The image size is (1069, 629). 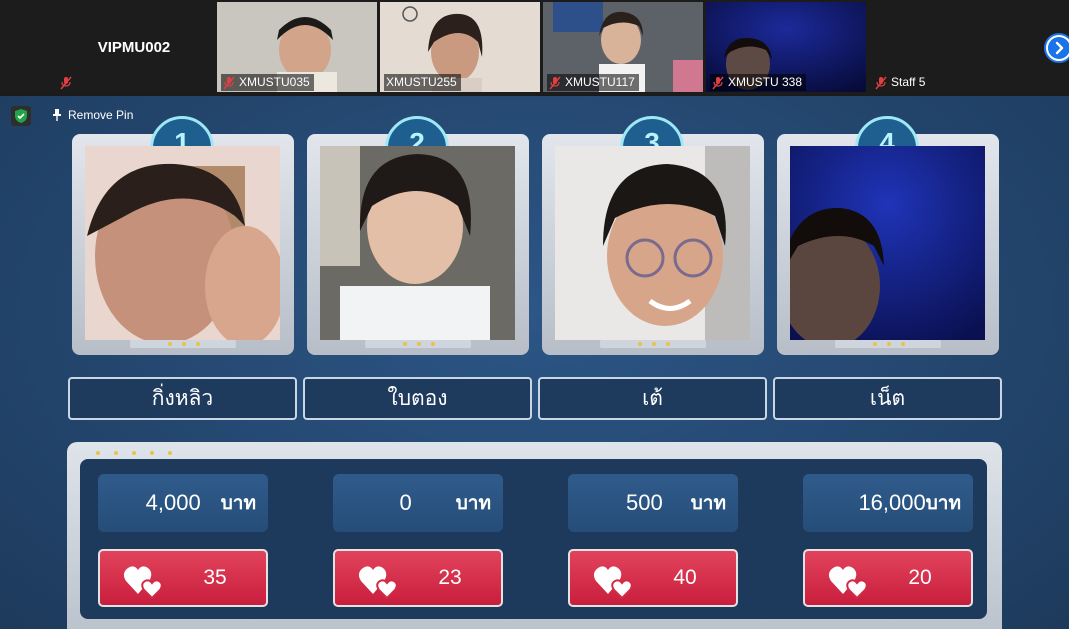 I want to click on participant-name-tag: XMUSTU035, so click(x=267, y=82).